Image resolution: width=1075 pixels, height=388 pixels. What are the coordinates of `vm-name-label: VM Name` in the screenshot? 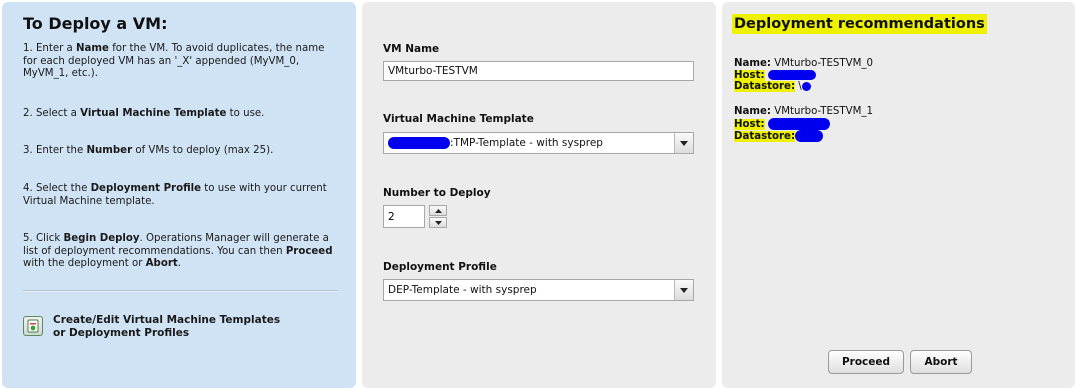 It's located at (411, 49).